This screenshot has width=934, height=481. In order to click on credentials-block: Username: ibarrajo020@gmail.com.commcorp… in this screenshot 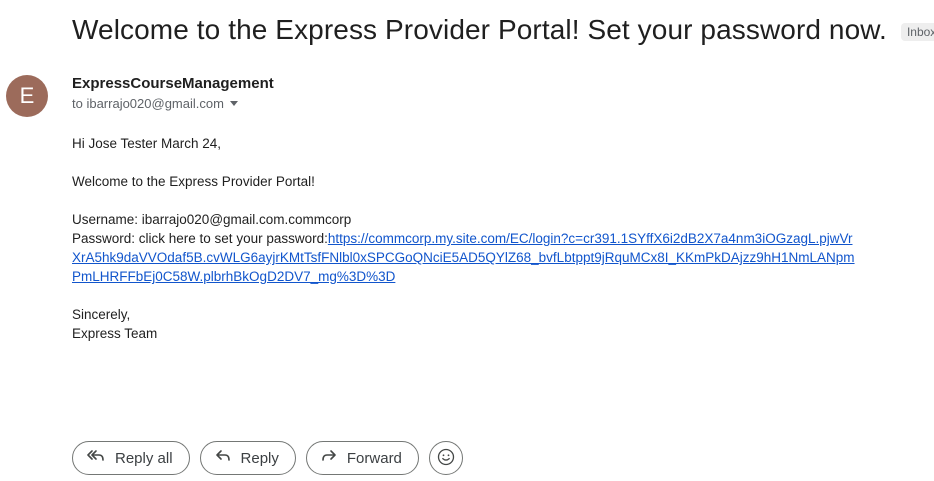, I will do `click(503, 248)`.